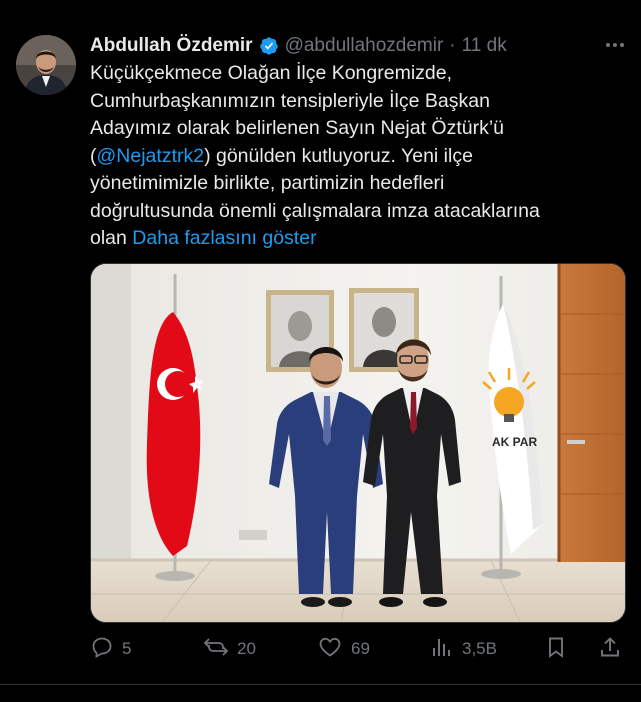 The height and width of the screenshot is (702, 641). Describe the element at coordinates (364, 46) in the screenshot. I see `author-handle: @abdullahozdemir` at that location.